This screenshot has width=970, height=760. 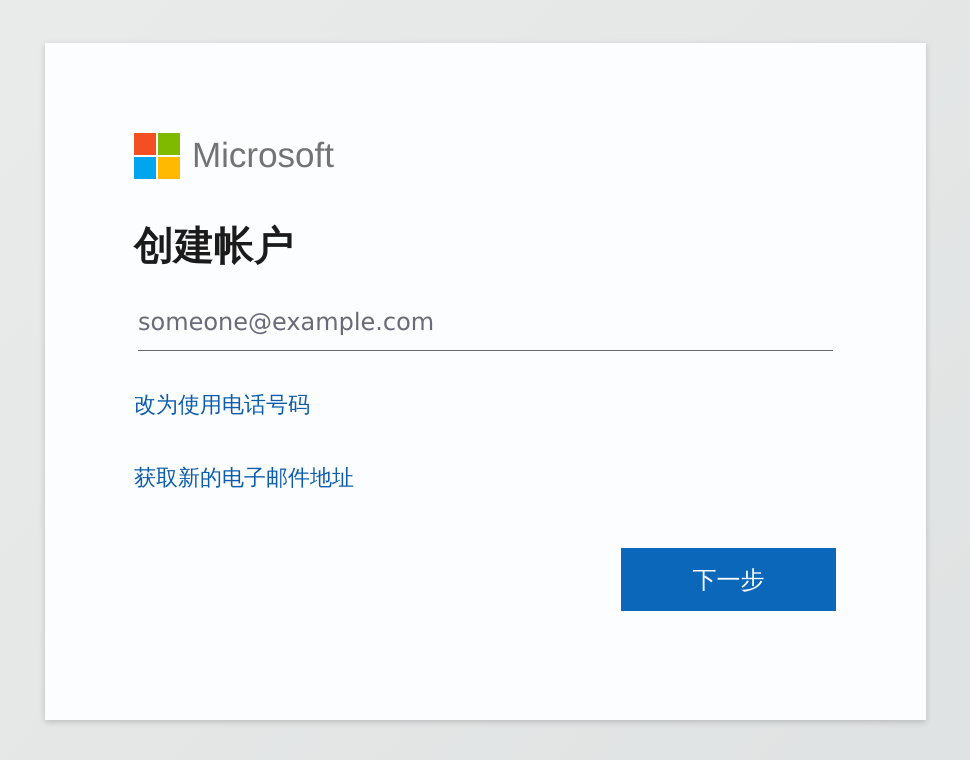 I want to click on link: 改为使用电话号码, so click(x=222, y=406).